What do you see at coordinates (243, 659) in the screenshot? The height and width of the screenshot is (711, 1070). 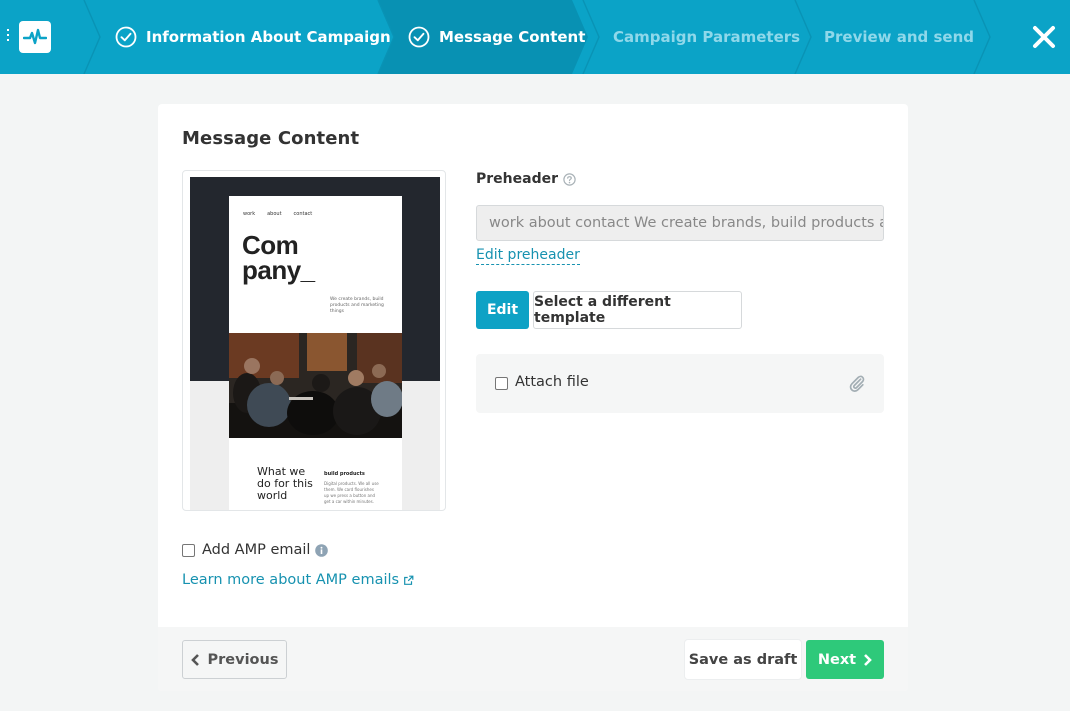 I see `previous-button-label: Previous` at bounding box center [243, 659].